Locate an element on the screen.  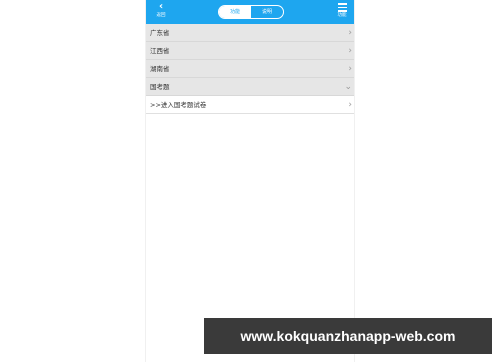
list-item-national-exam: 国考题 ⌄ is located at coordinates (250, 87).